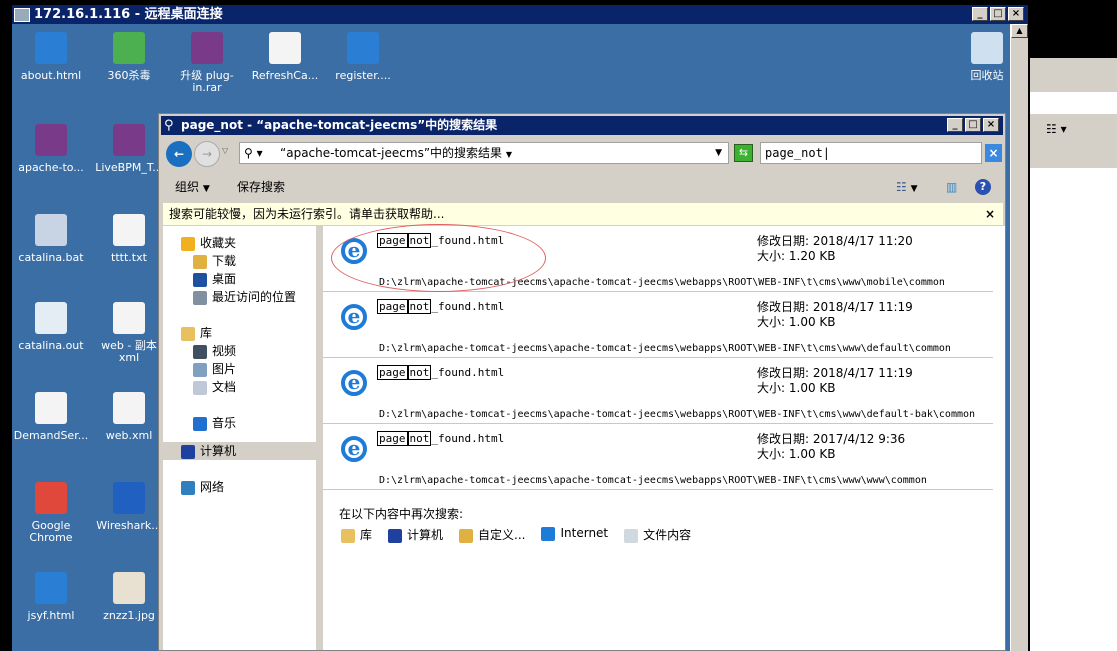 Image resolution: width=1117 pixels, height=651 pixels. What do you see at coordinates (993, 153) in the screenshot?
I see `clear-search-button: ×` at bounding box center [993, 153].